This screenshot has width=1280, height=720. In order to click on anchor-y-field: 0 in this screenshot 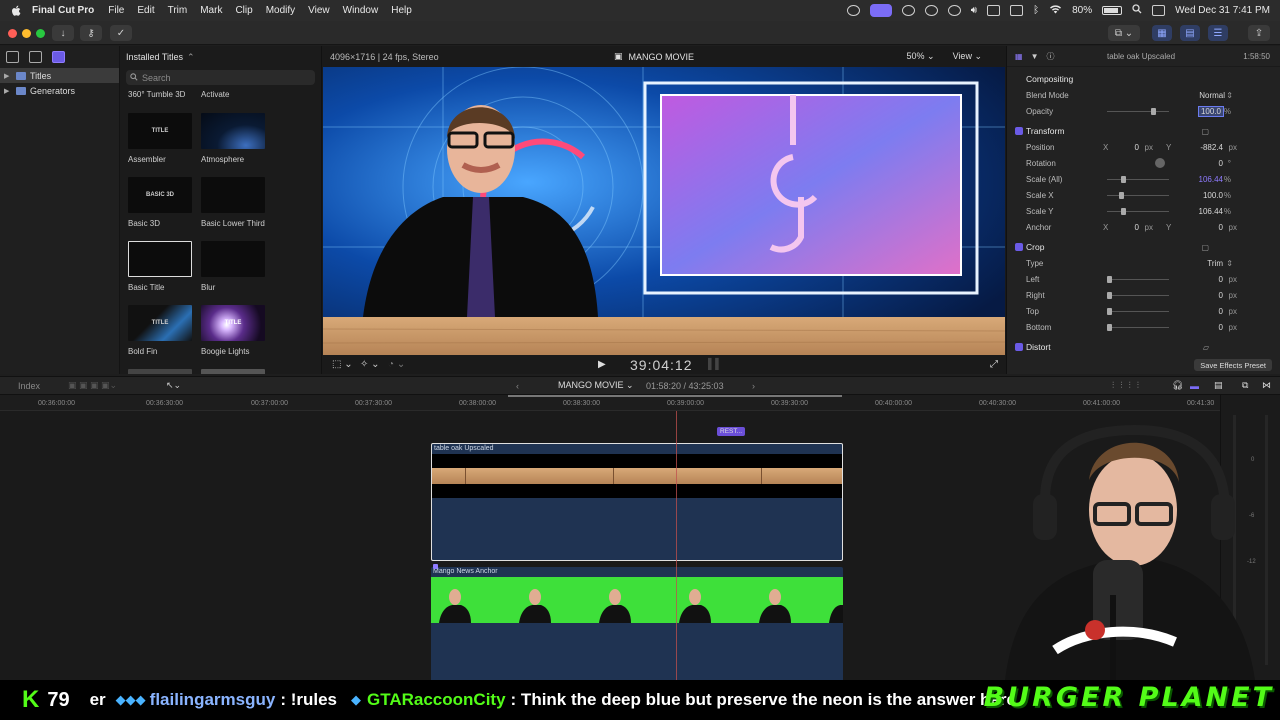, I will do `click(1221, 227)`.